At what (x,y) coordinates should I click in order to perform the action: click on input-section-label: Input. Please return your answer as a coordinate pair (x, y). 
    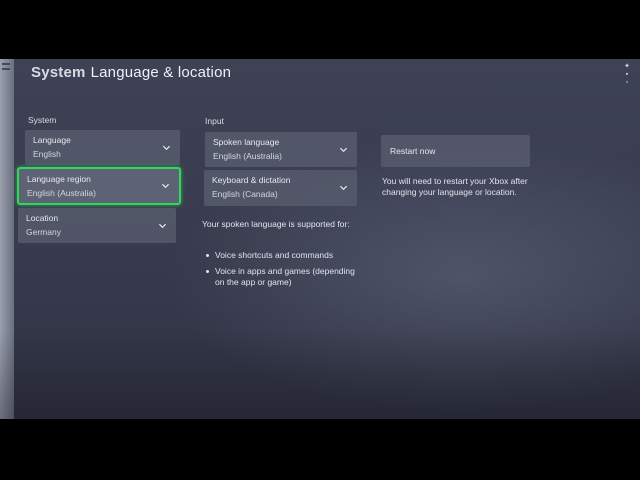
    Looking at the image, I should click on (214, 121).